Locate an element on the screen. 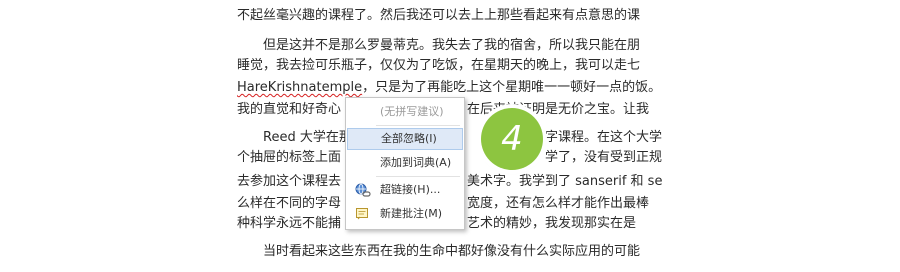 The image size is (900, 272). document-line: 美术字。我学到了 sanserif 和 se is located at coordinates (565, 181).